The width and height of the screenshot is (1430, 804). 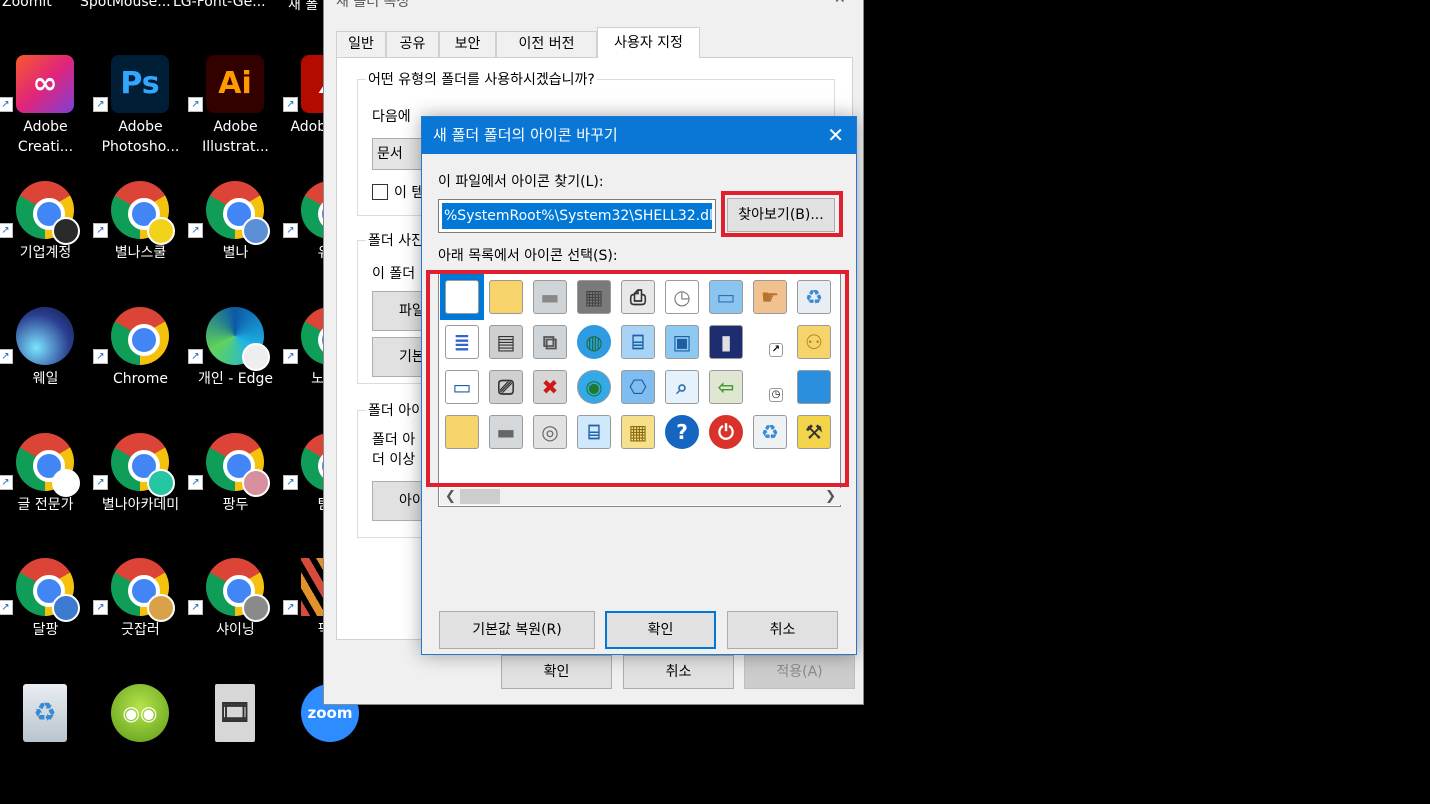 I want to click on folder-pictures-group-title: 폴더 사진, so click(x=396, y=240).